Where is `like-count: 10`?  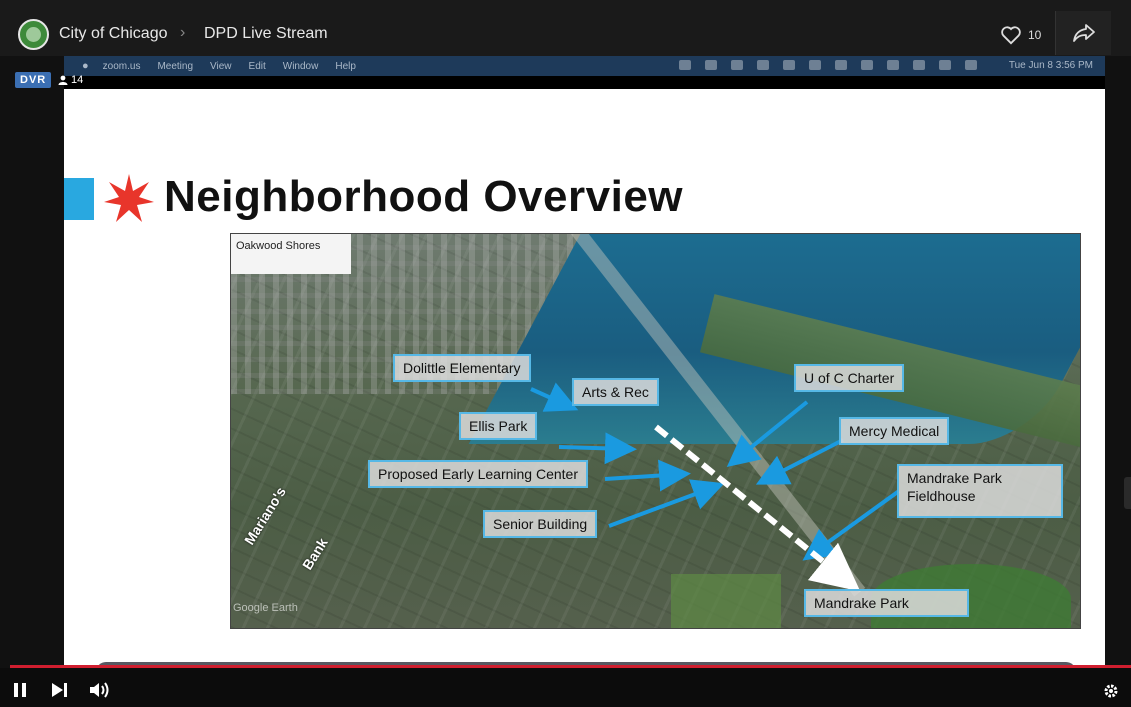
like-count: 10 is located at coordinates (1035, 35).